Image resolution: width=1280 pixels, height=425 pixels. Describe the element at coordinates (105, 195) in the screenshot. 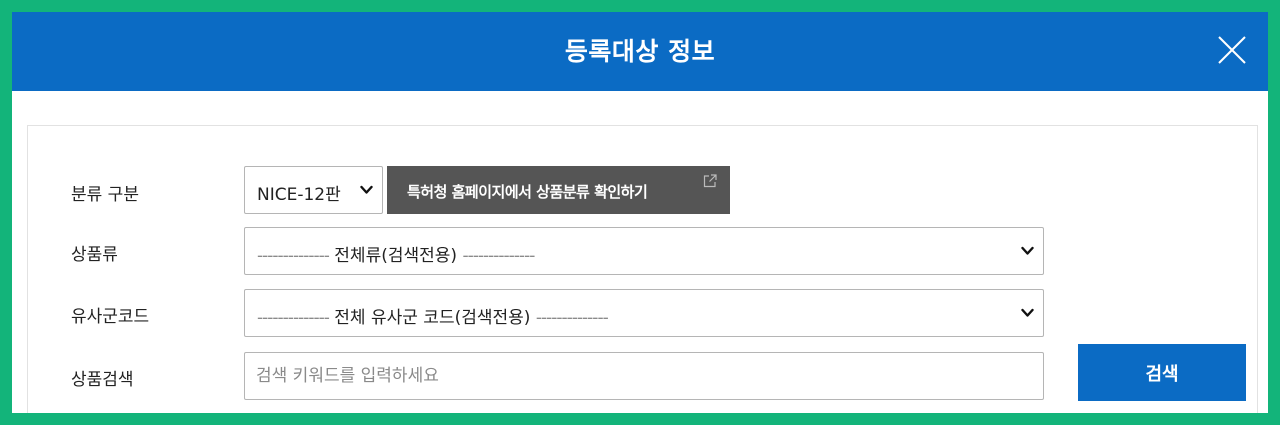

I see `classification-label: 분류 구분` at that location.